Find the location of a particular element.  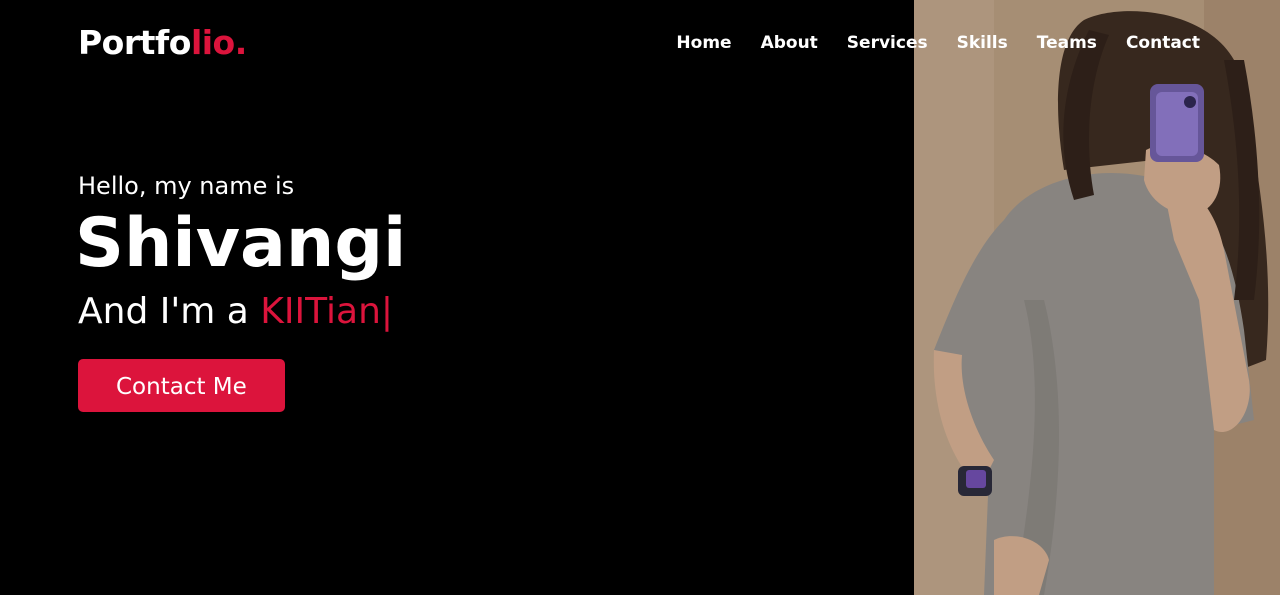

nav-link-about: About is located at coordinates (789, 43).